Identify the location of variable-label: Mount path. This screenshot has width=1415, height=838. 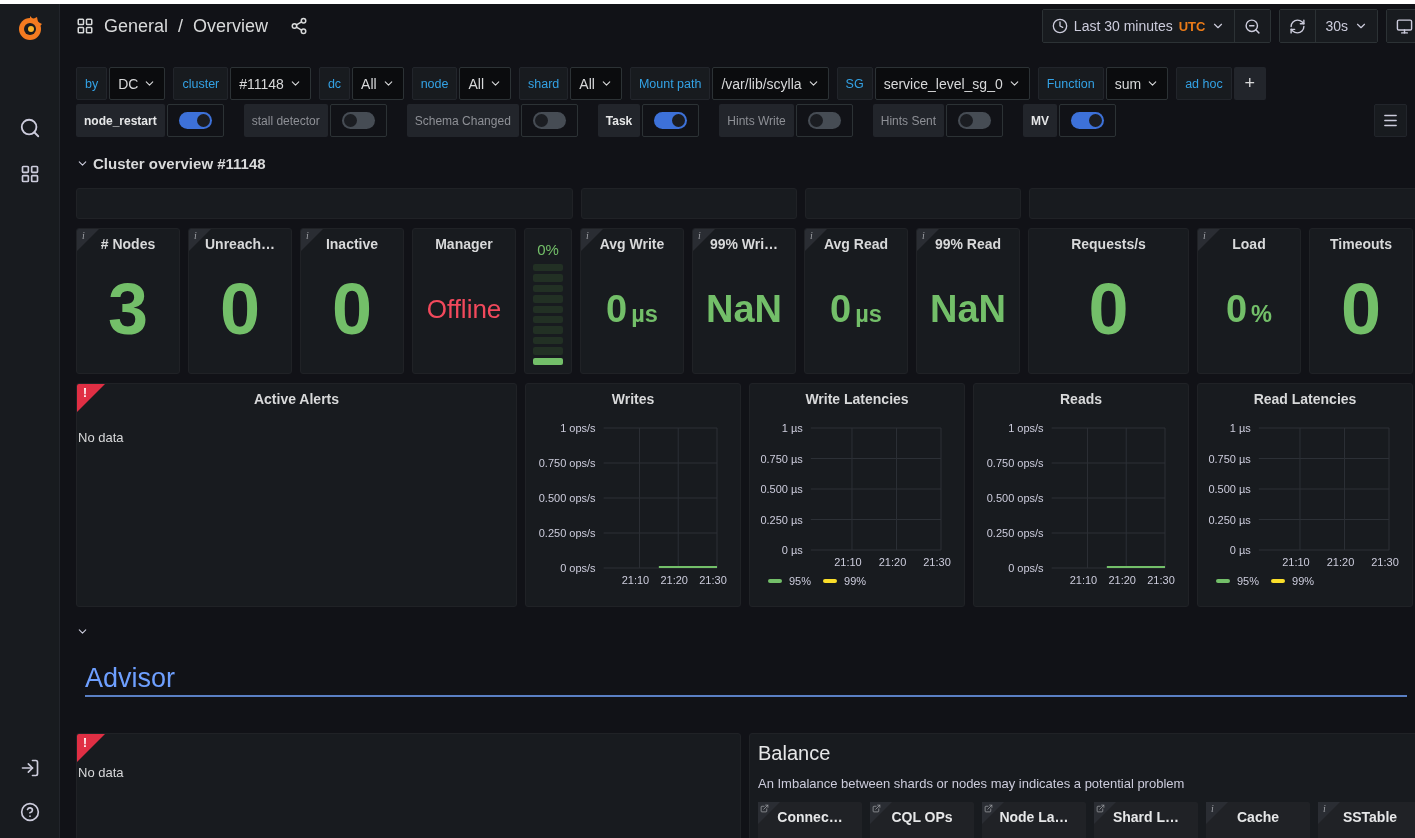
(670, 83).